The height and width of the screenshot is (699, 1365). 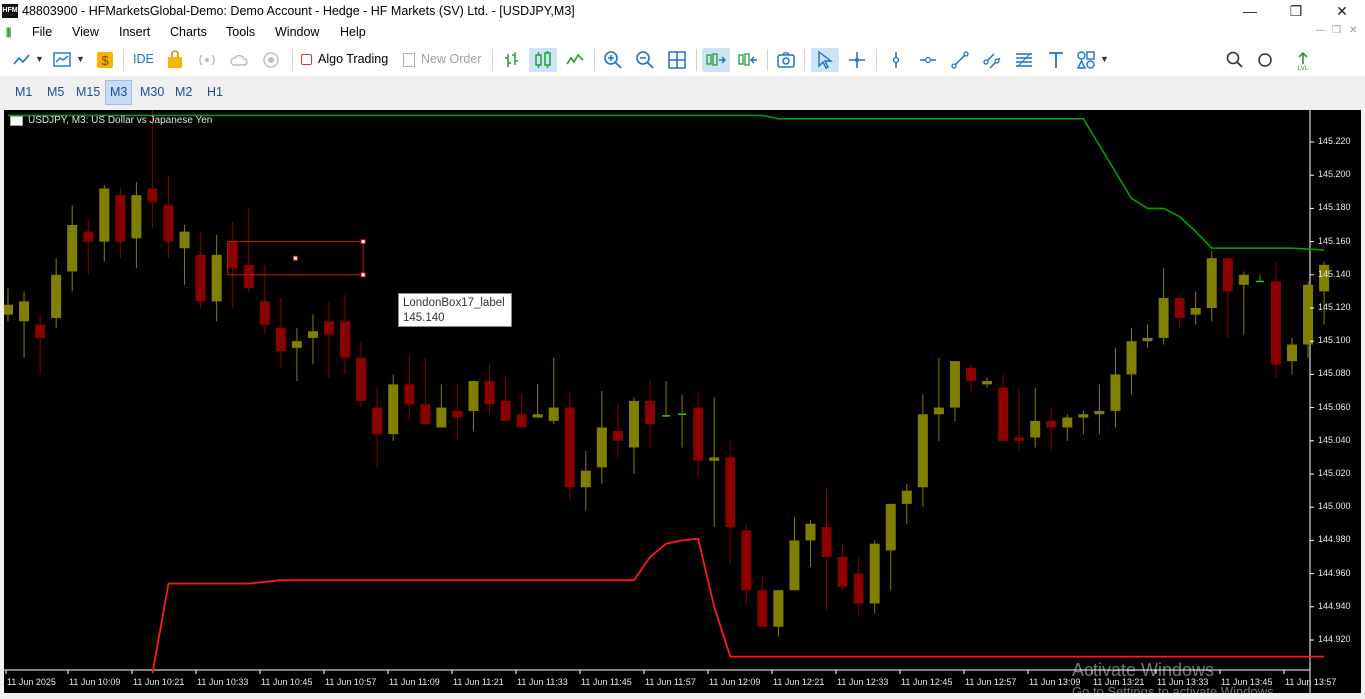 I want to click on tooltip-object-price: 145.140, so click(x=424, y=318).